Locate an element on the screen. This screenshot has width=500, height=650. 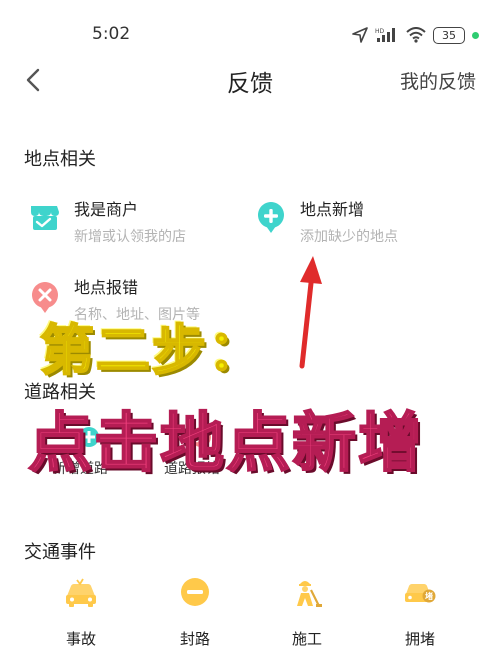
construction-label: 施工 is located at coordinates (306, 639).